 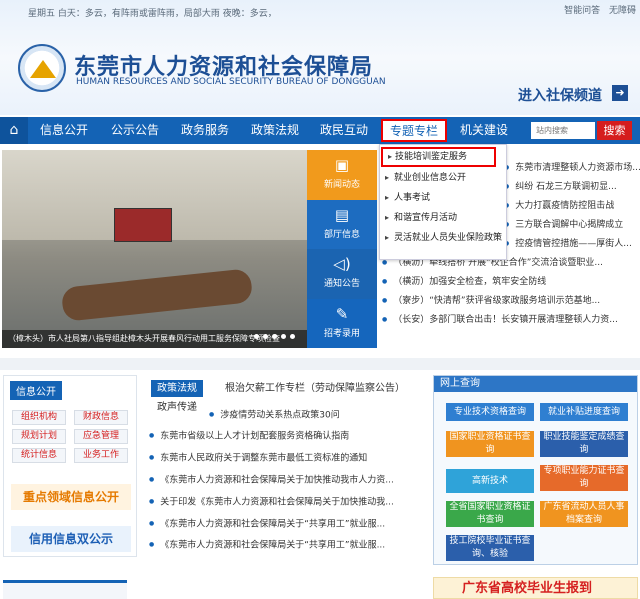 I want to click on org-button: 组织机构, so click(x=39, y=417).